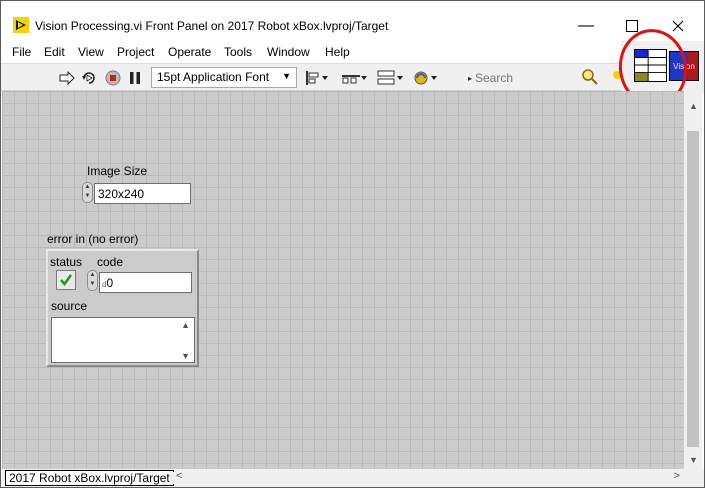 The width and height of the screenshot is (705, 488). Describe the element at coordinates (66, 262) in the screenshot. I see `status-label: status` at that location.